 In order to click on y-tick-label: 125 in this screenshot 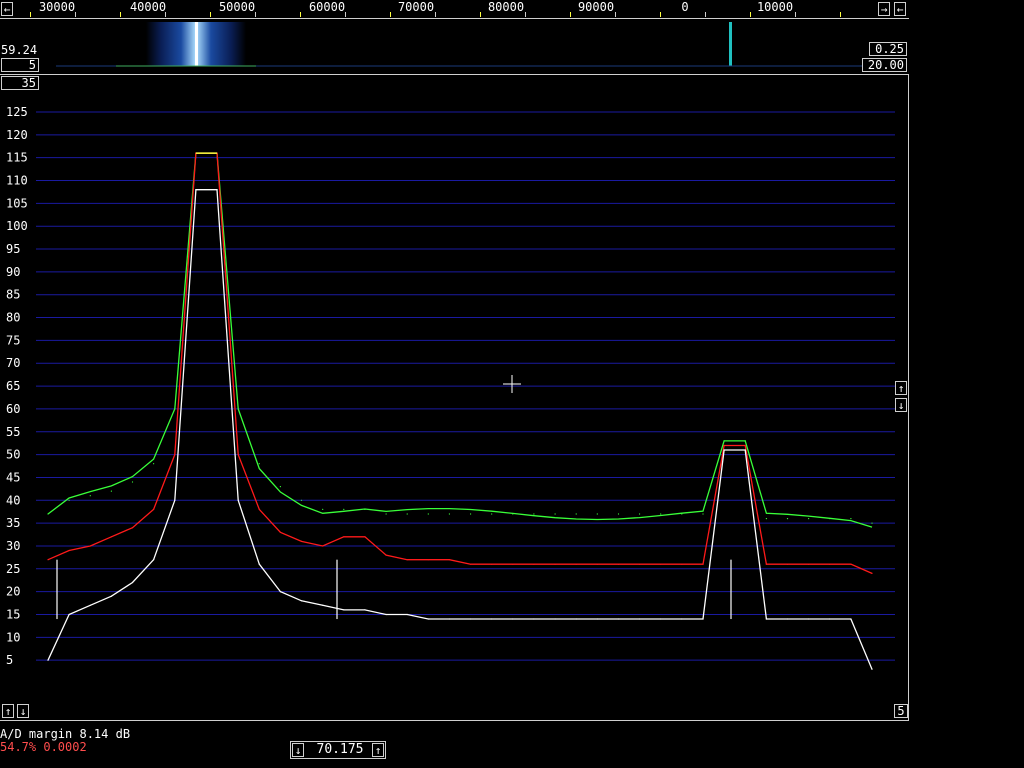, I will do `click(17, 112)`.